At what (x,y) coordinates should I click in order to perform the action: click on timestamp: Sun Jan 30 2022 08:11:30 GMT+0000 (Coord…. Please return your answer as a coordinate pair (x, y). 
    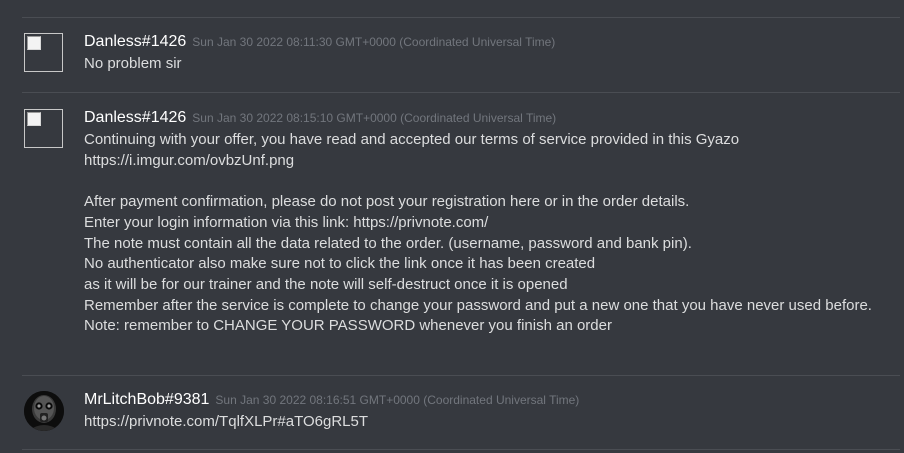
    Looking at the image, I should click on (374, 42).